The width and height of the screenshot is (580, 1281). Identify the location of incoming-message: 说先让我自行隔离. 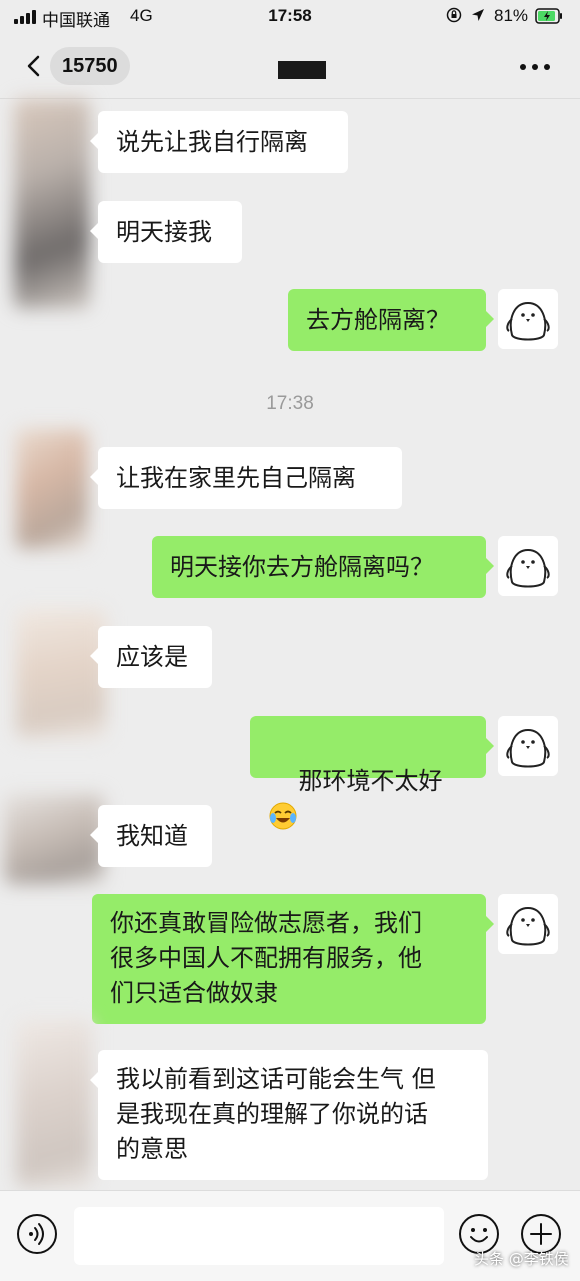
(219, 142).